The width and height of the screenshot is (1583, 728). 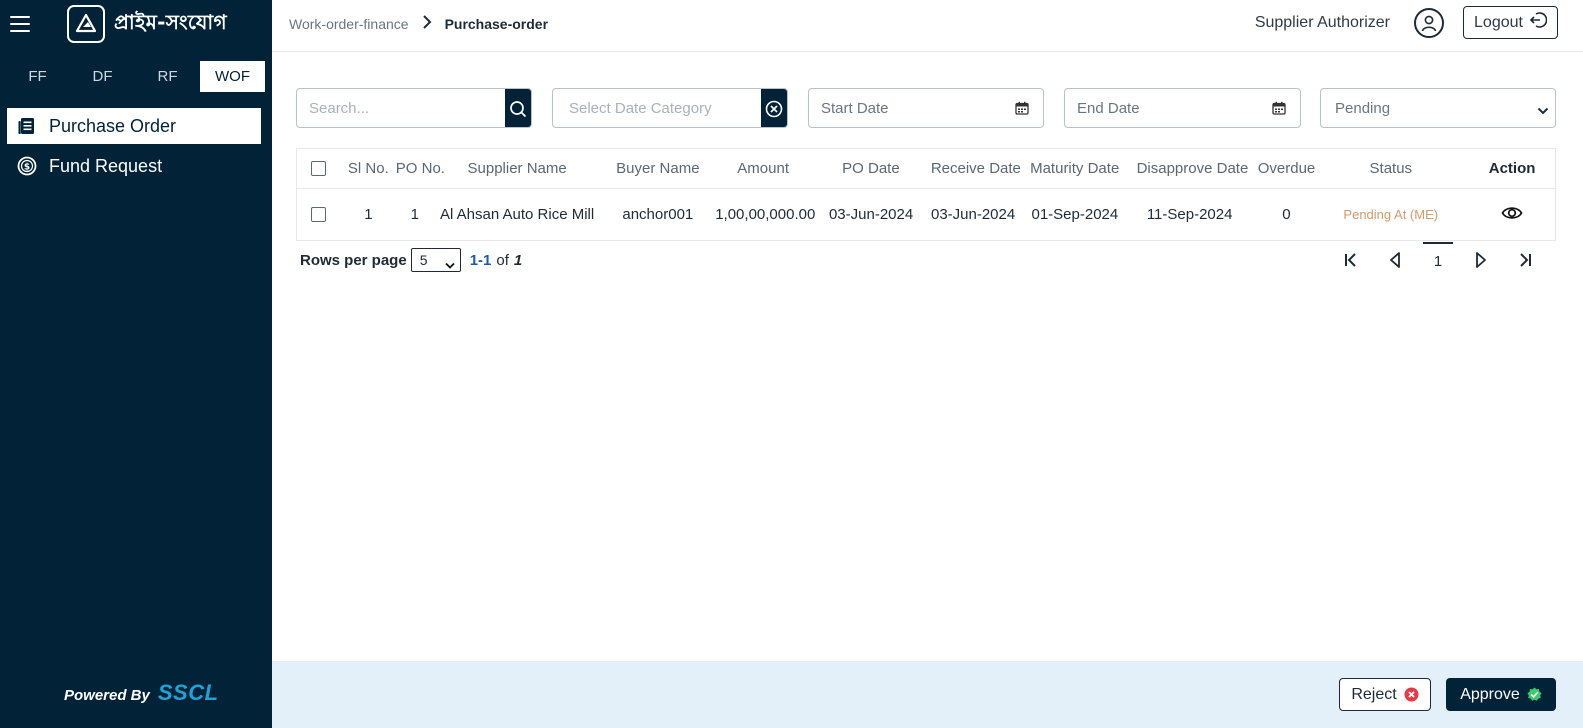 I want to click on sscl-logo: SSCL, so click(x=188, y=692).